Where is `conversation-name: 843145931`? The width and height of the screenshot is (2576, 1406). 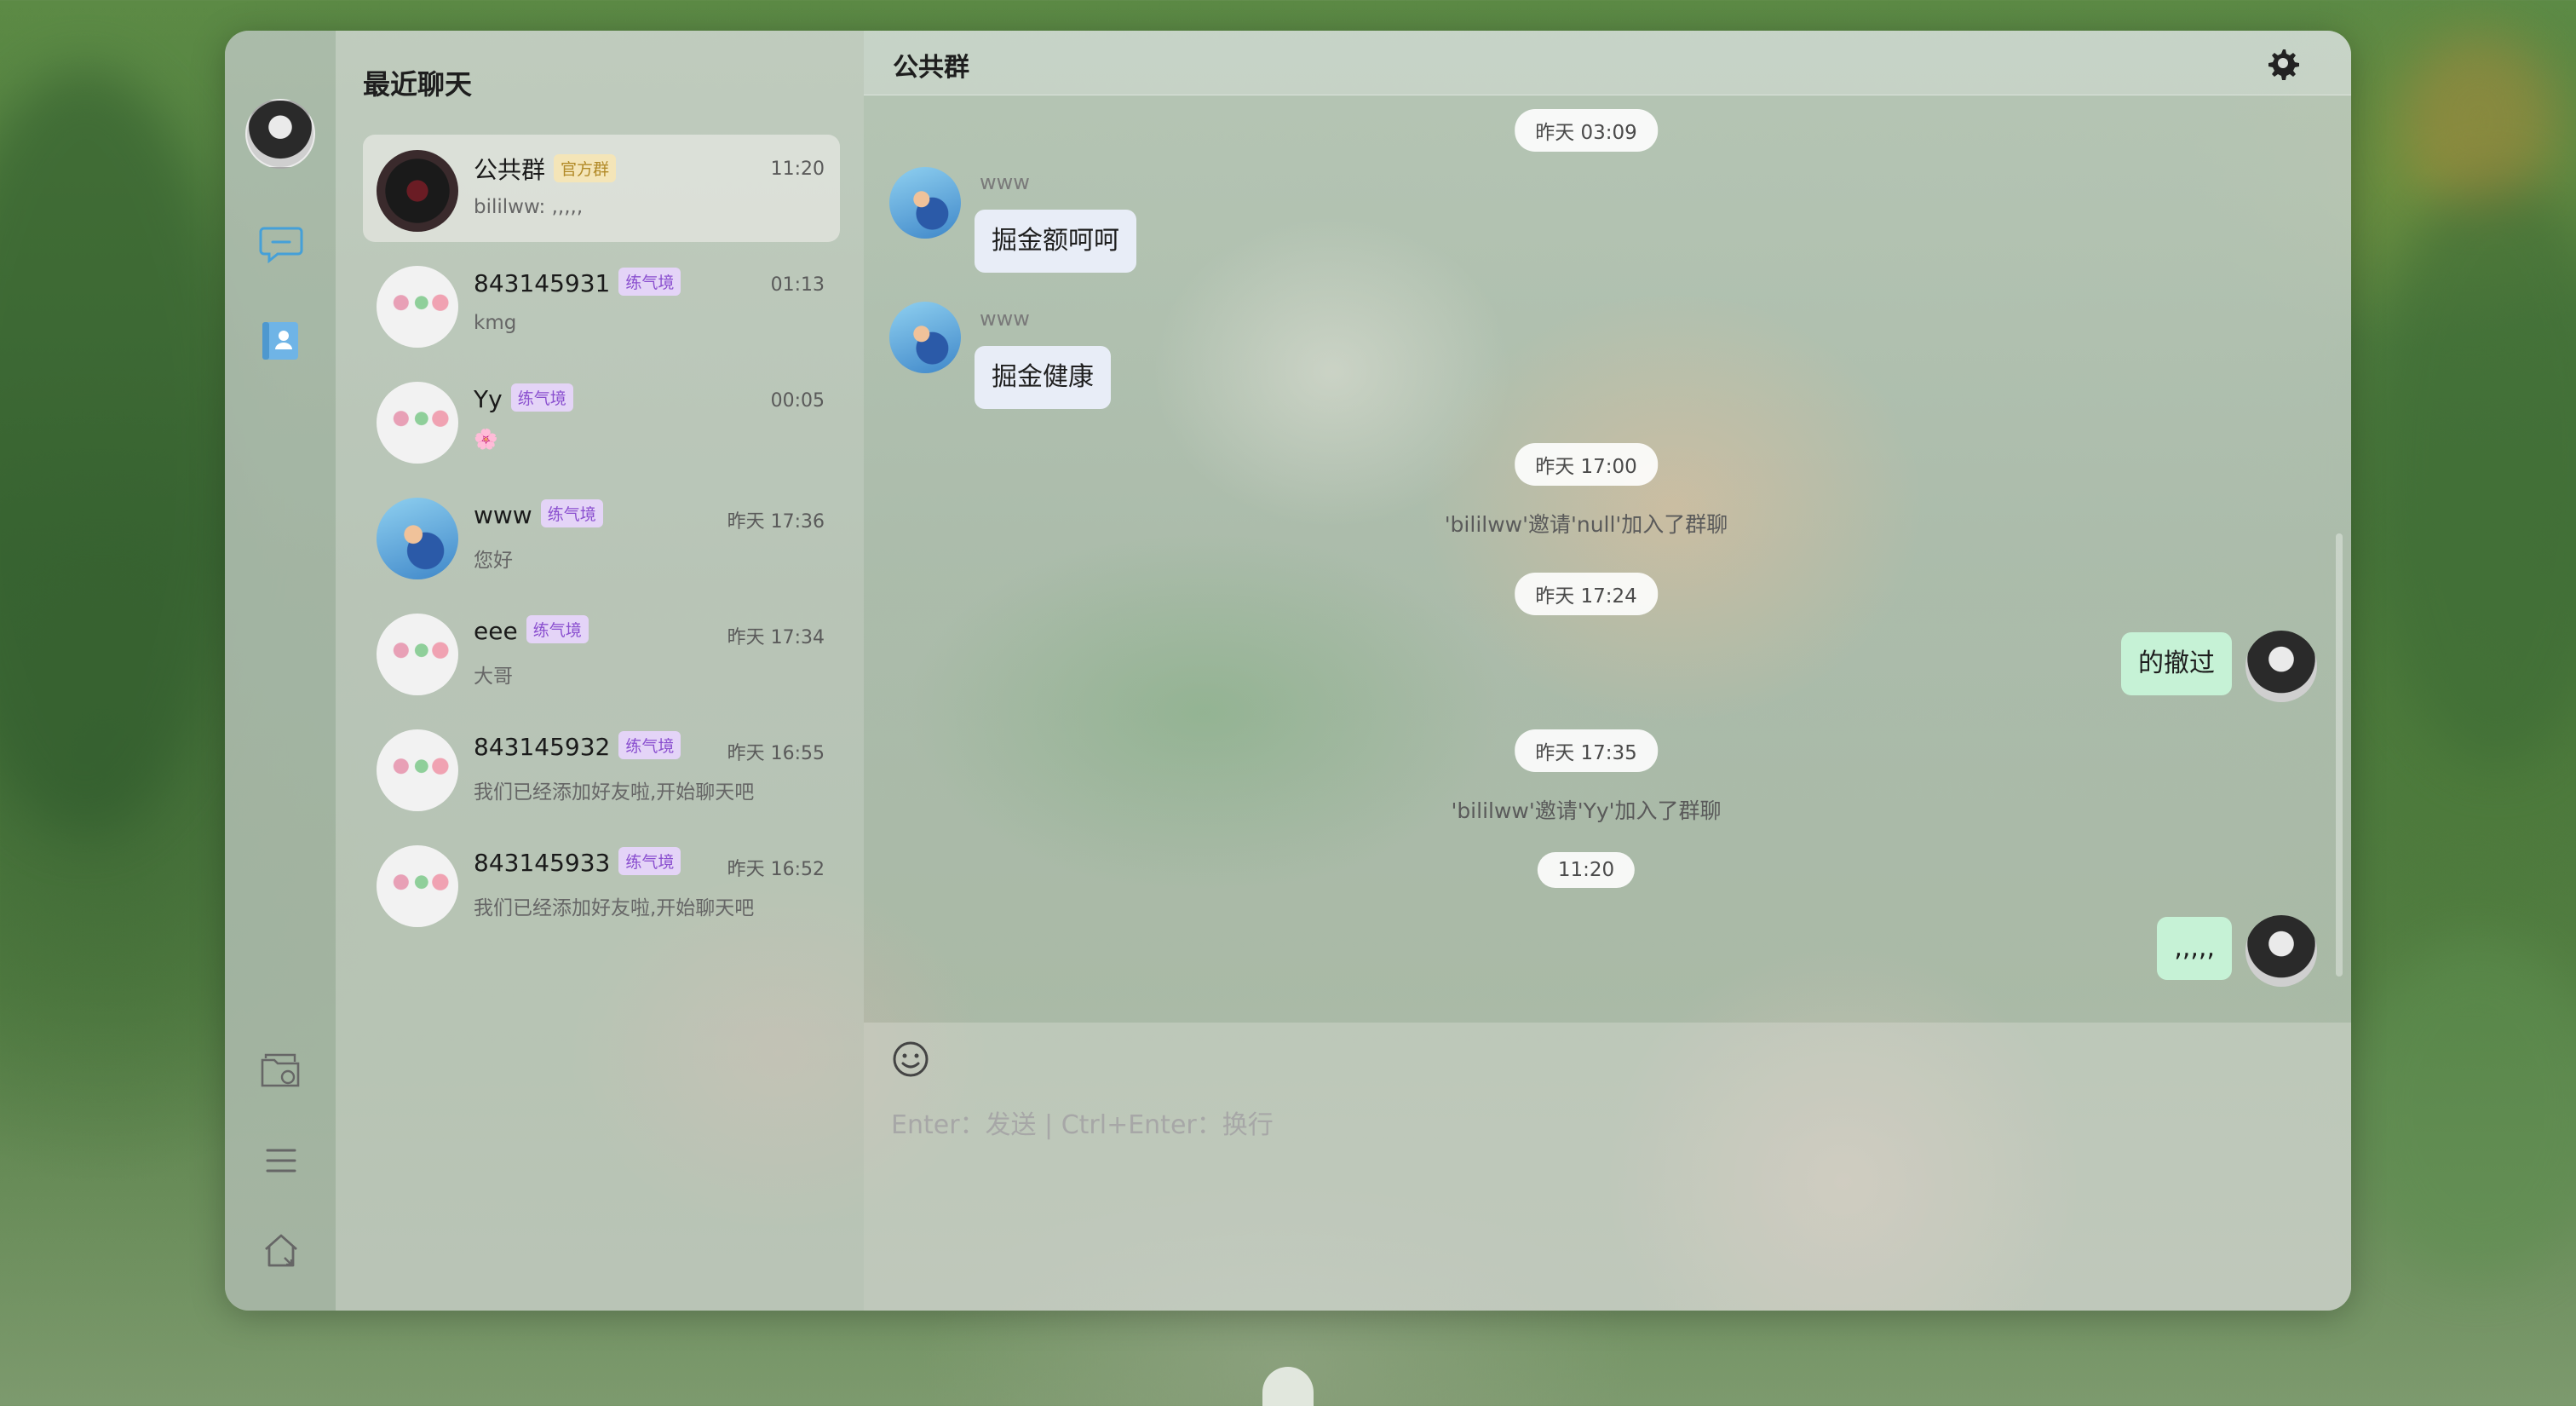
conversation-name: 843145931 is located at coordinates (543, 283).